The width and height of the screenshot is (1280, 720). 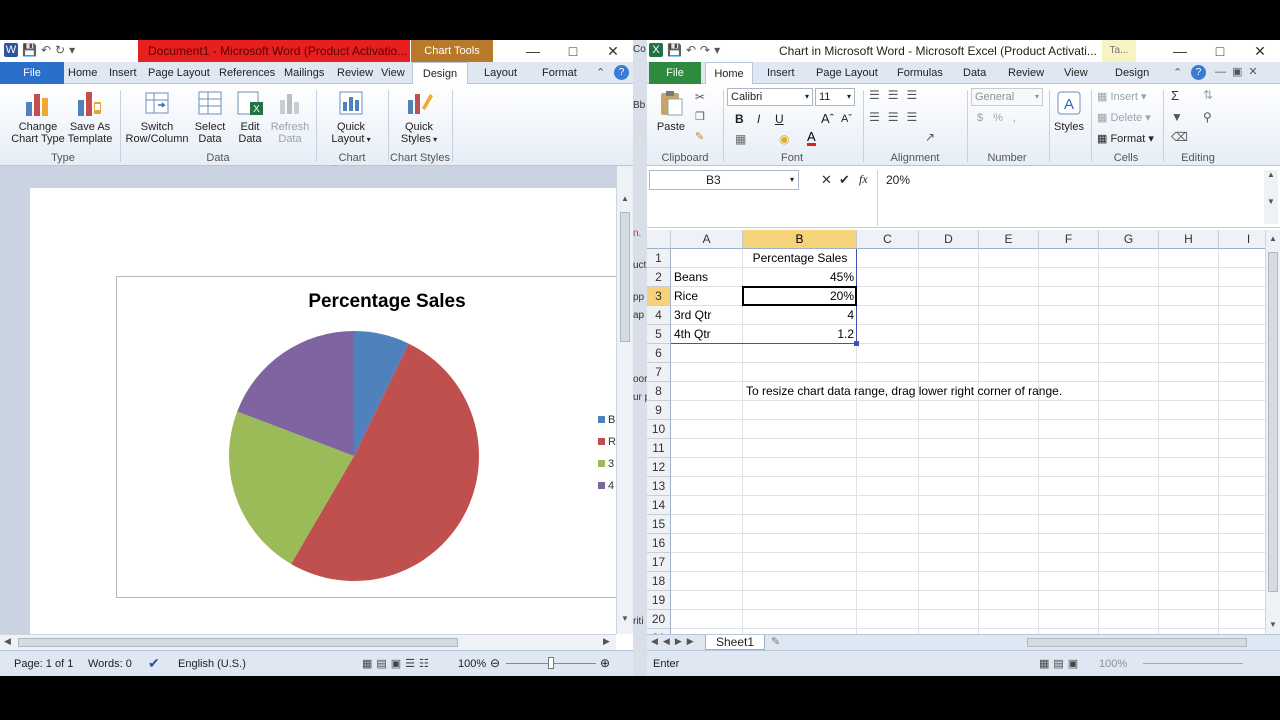 I want to click on row-header-14: 14, so click(x=659, y=505).